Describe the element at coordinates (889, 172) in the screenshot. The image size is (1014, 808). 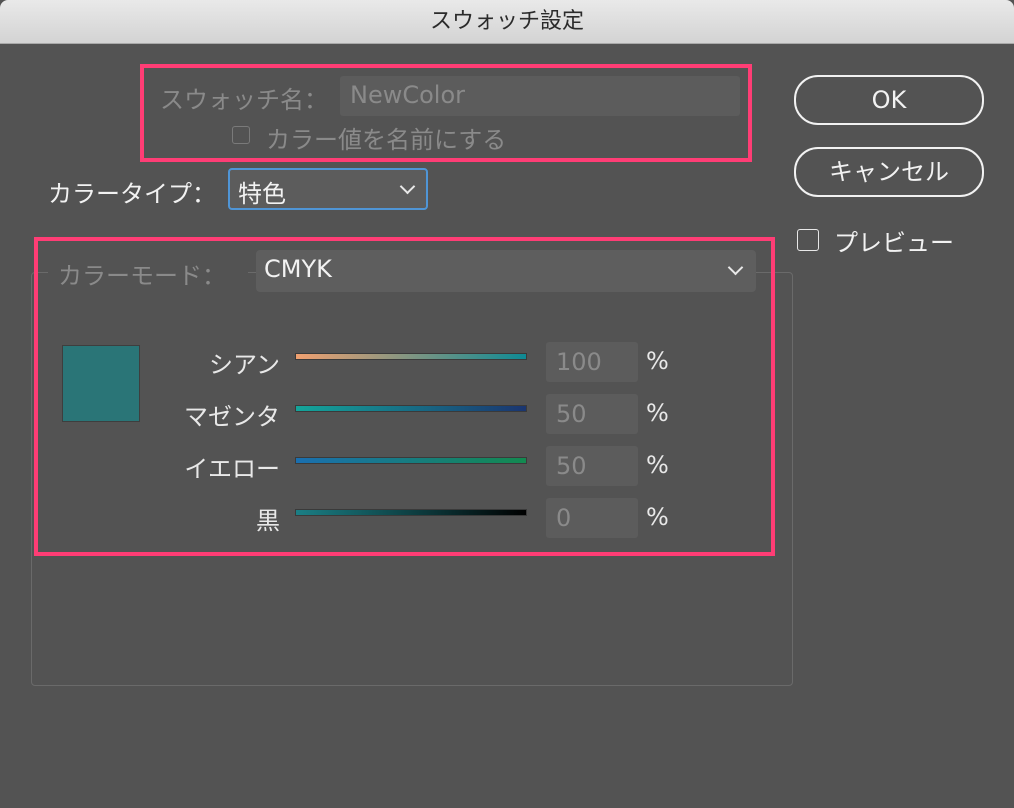
I see `cancel-button: キャンセル` at that location.